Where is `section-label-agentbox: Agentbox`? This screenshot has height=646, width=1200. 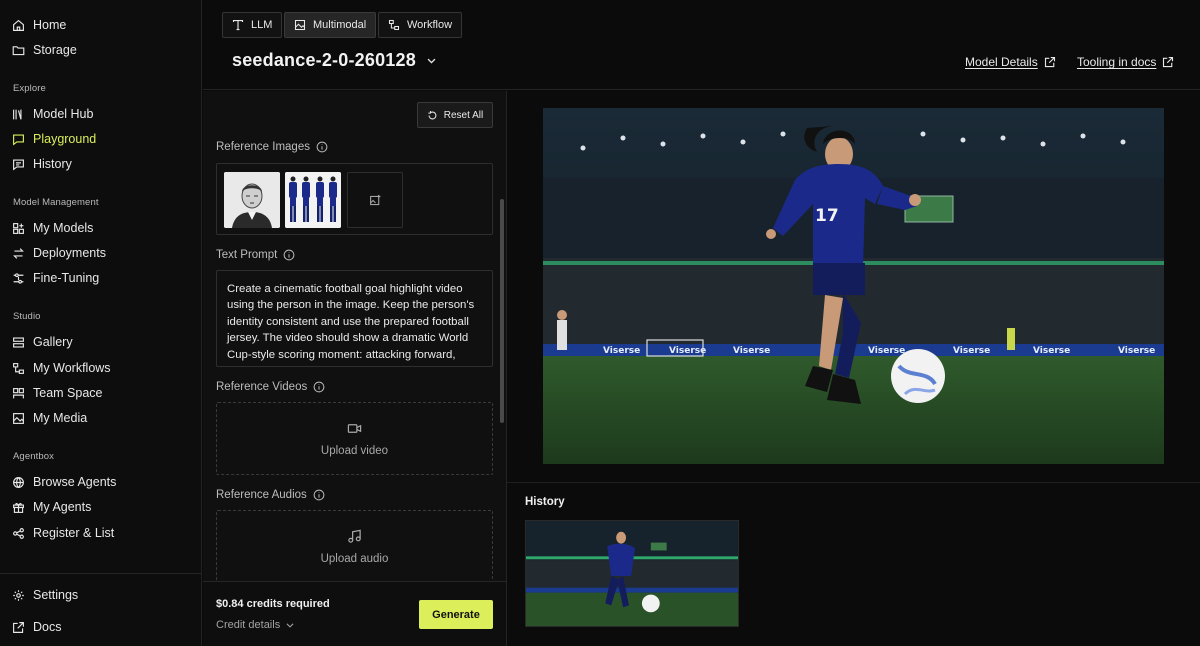
section-label-agentbox: Agentbox is located at coordinates (33, 456).